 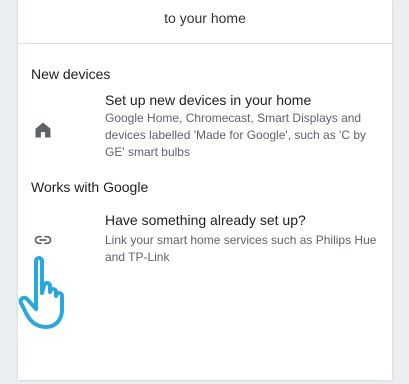 What do you see at coordinates (43, 130) in the screenshot?
I see `home-icon` at bounding box center [43, 130].